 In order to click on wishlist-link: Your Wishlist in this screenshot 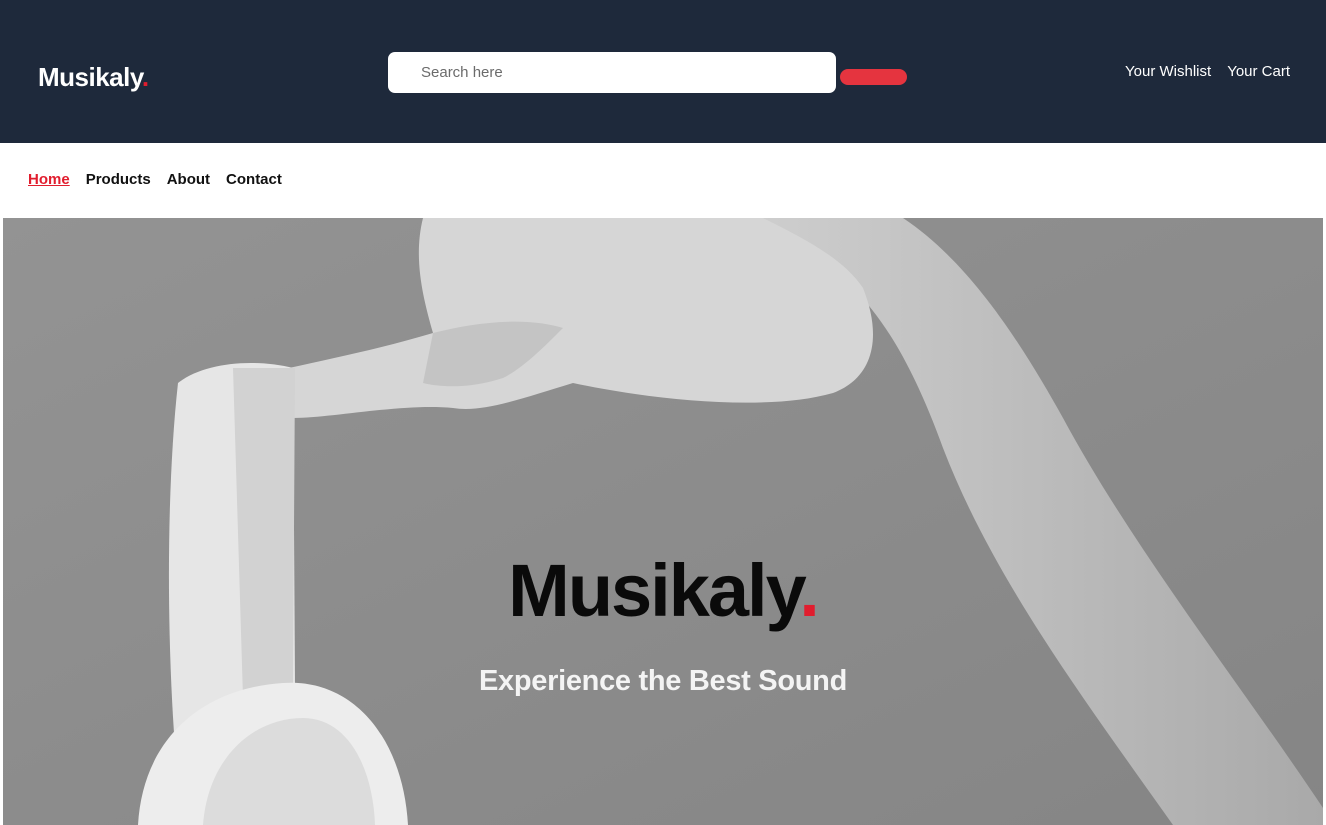, I will do `click(1168, 71)`.